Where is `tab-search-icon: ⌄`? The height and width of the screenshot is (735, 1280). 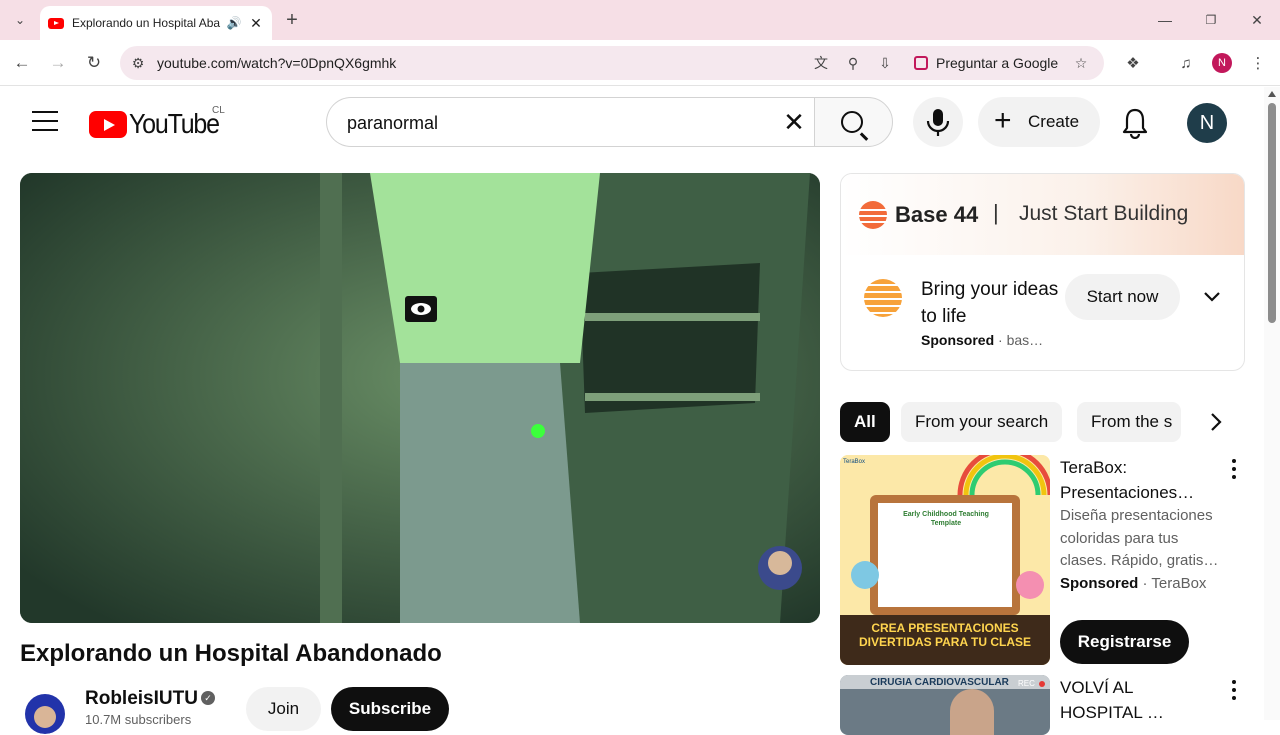
tab-search-icon: ⌄ is located at coordinates (20, 20).